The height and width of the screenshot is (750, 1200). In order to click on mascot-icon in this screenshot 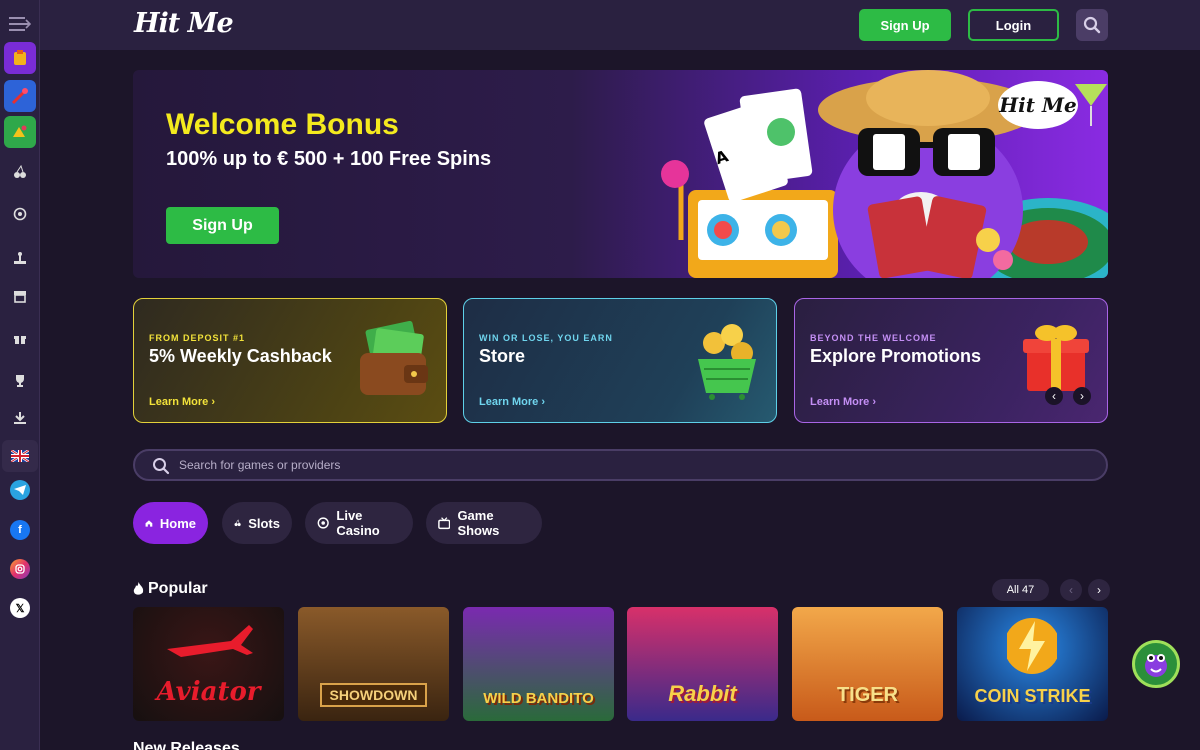, I will do `click(1156, 665)`.